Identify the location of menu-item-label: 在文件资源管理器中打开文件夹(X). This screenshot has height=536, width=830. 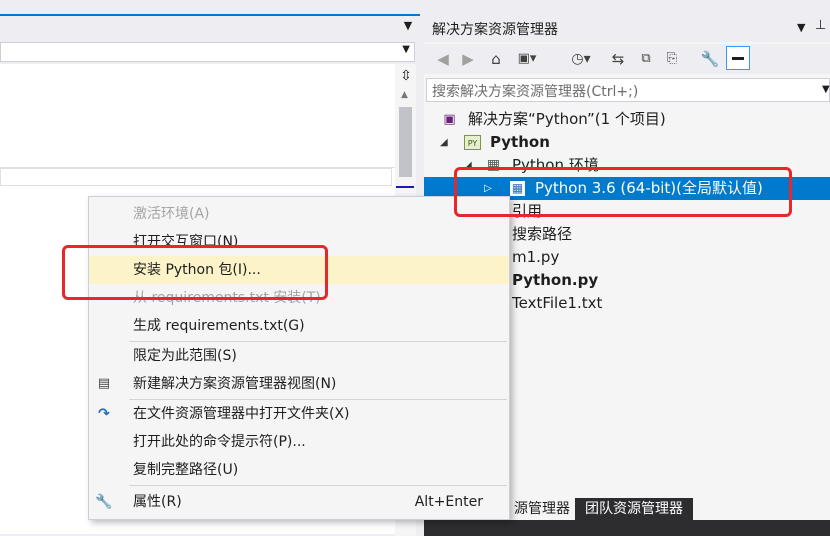
(241, 414).